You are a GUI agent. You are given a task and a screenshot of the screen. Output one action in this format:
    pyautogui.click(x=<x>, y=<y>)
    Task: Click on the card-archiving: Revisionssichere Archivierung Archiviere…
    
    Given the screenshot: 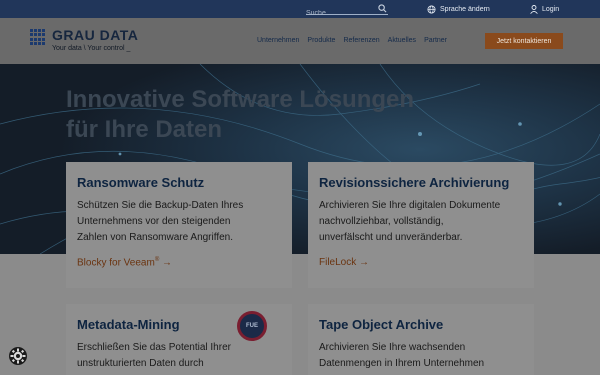 What is the action you would take?
    pyautogui.click(x=421, y=225)
    